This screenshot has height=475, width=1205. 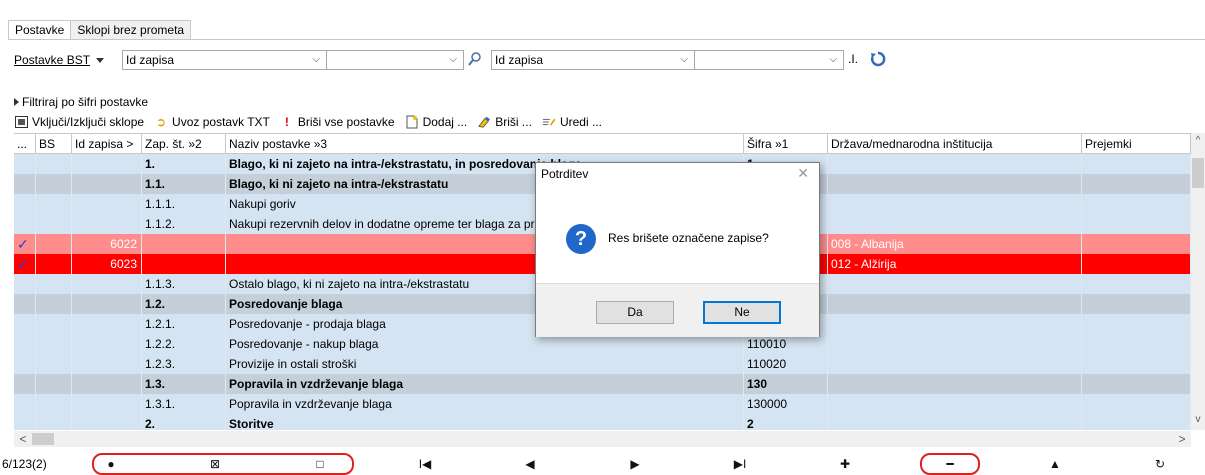 I want to click on naziv-cell: Posredovanje - nakup blaga, so click(x=485, y=344).